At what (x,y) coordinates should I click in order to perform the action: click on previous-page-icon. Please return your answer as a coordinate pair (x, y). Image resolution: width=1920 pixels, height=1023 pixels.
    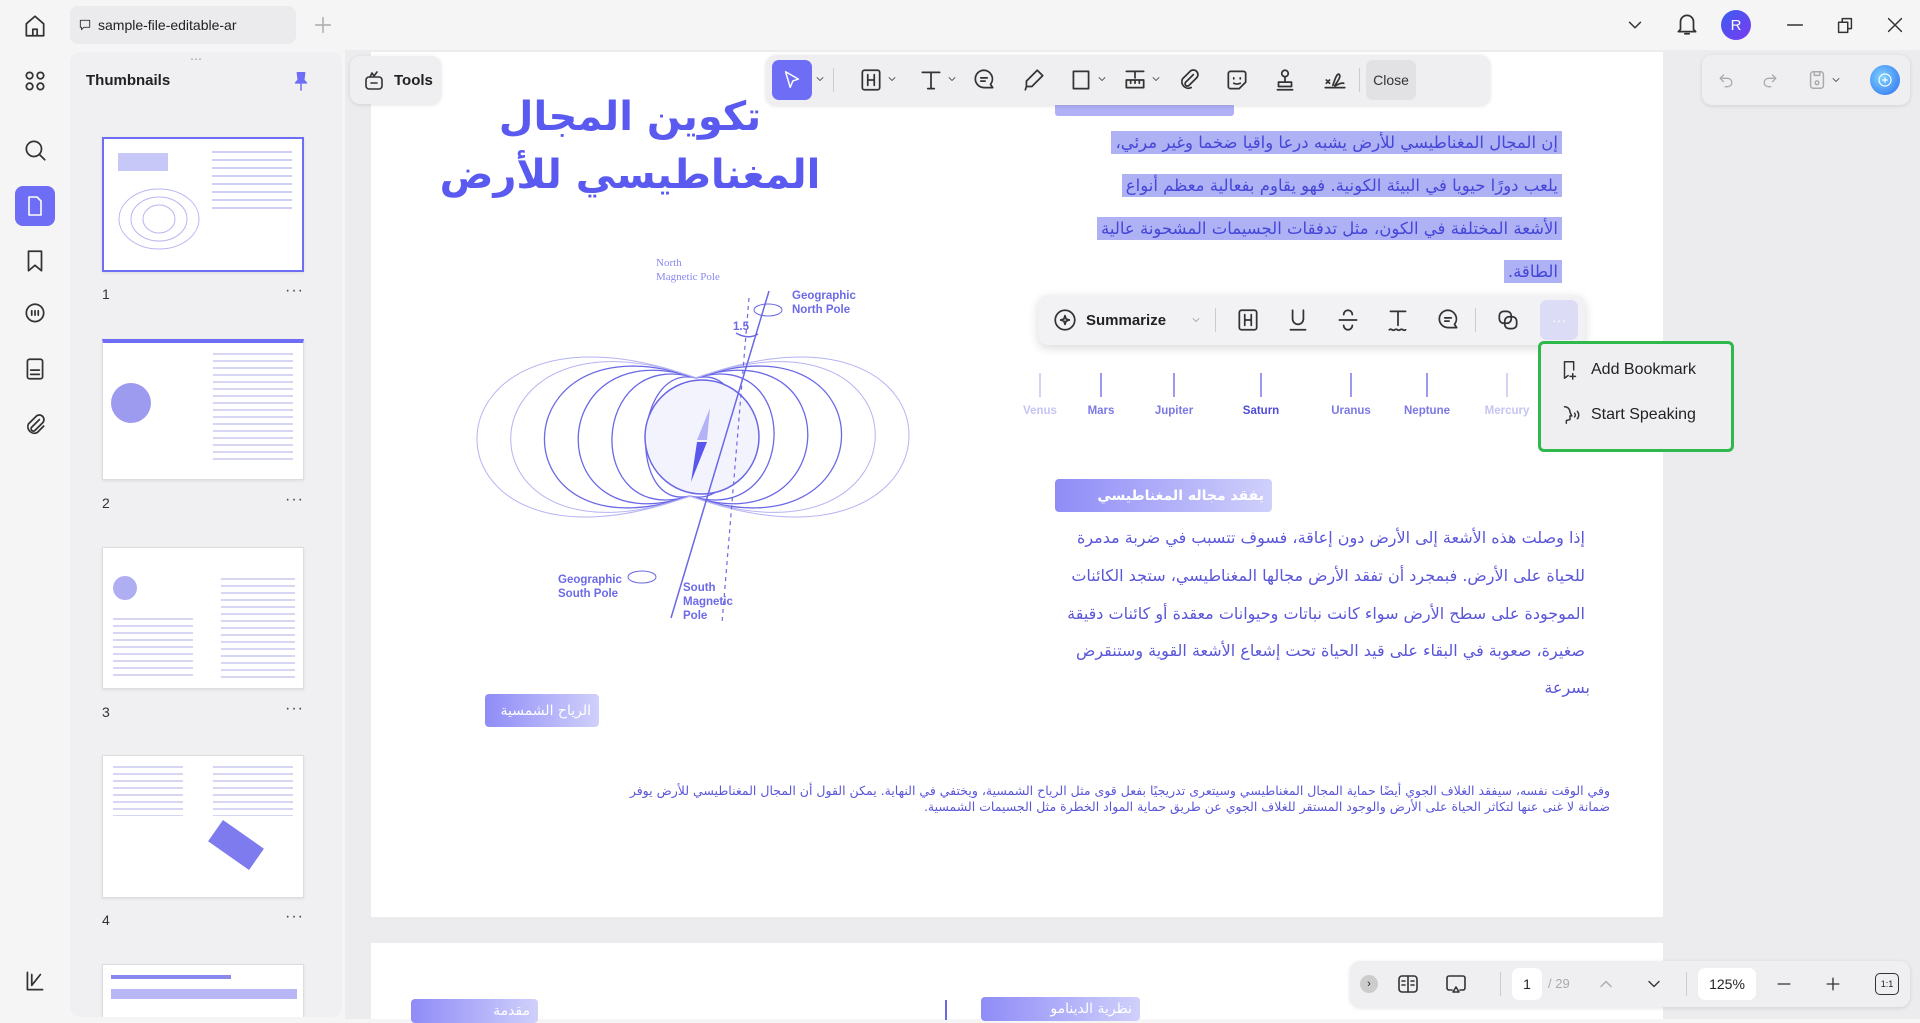
    Looking at the image, I should click on (1606, 984).